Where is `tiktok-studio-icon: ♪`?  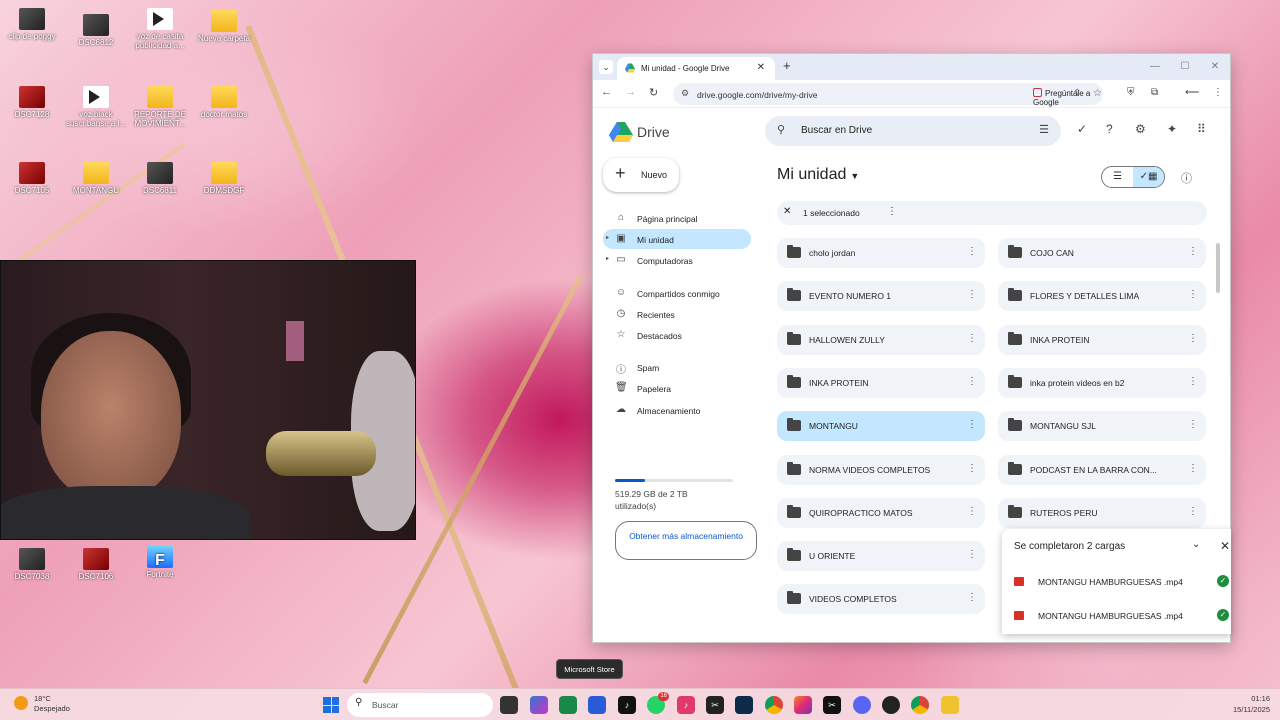 tiktok-studio-icon: ♪ is located at coordinates (686, 705).